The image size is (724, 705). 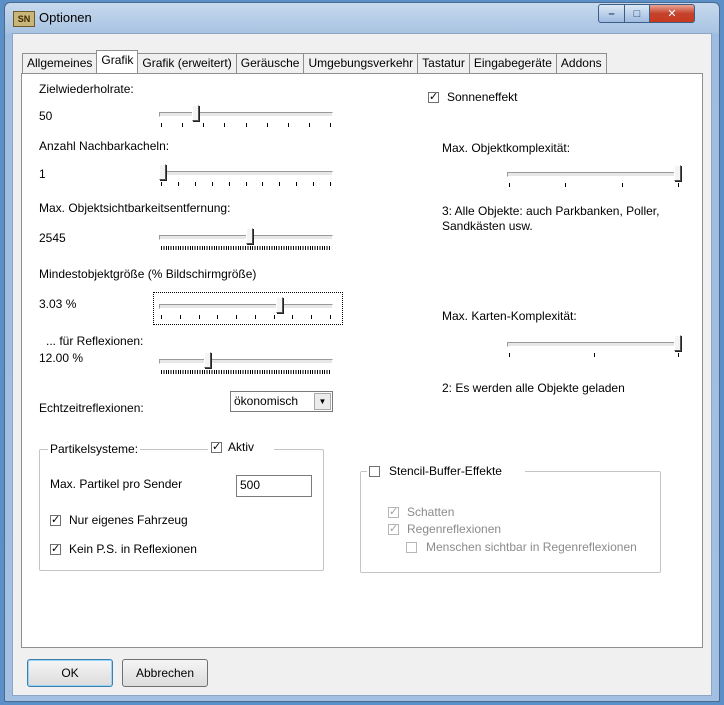 What do you see at coordinates (433, 97) in the screenshot?
I see `sun-effect-checkbox: ✓` at bounding box center [433, 97].